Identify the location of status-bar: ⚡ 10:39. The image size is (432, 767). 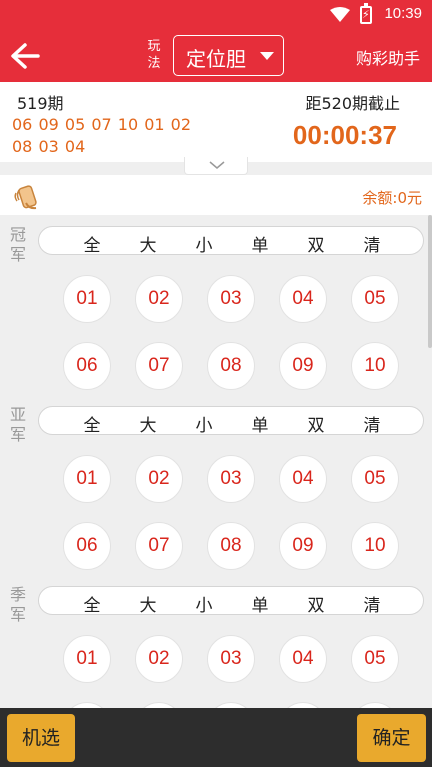
(216, 15).